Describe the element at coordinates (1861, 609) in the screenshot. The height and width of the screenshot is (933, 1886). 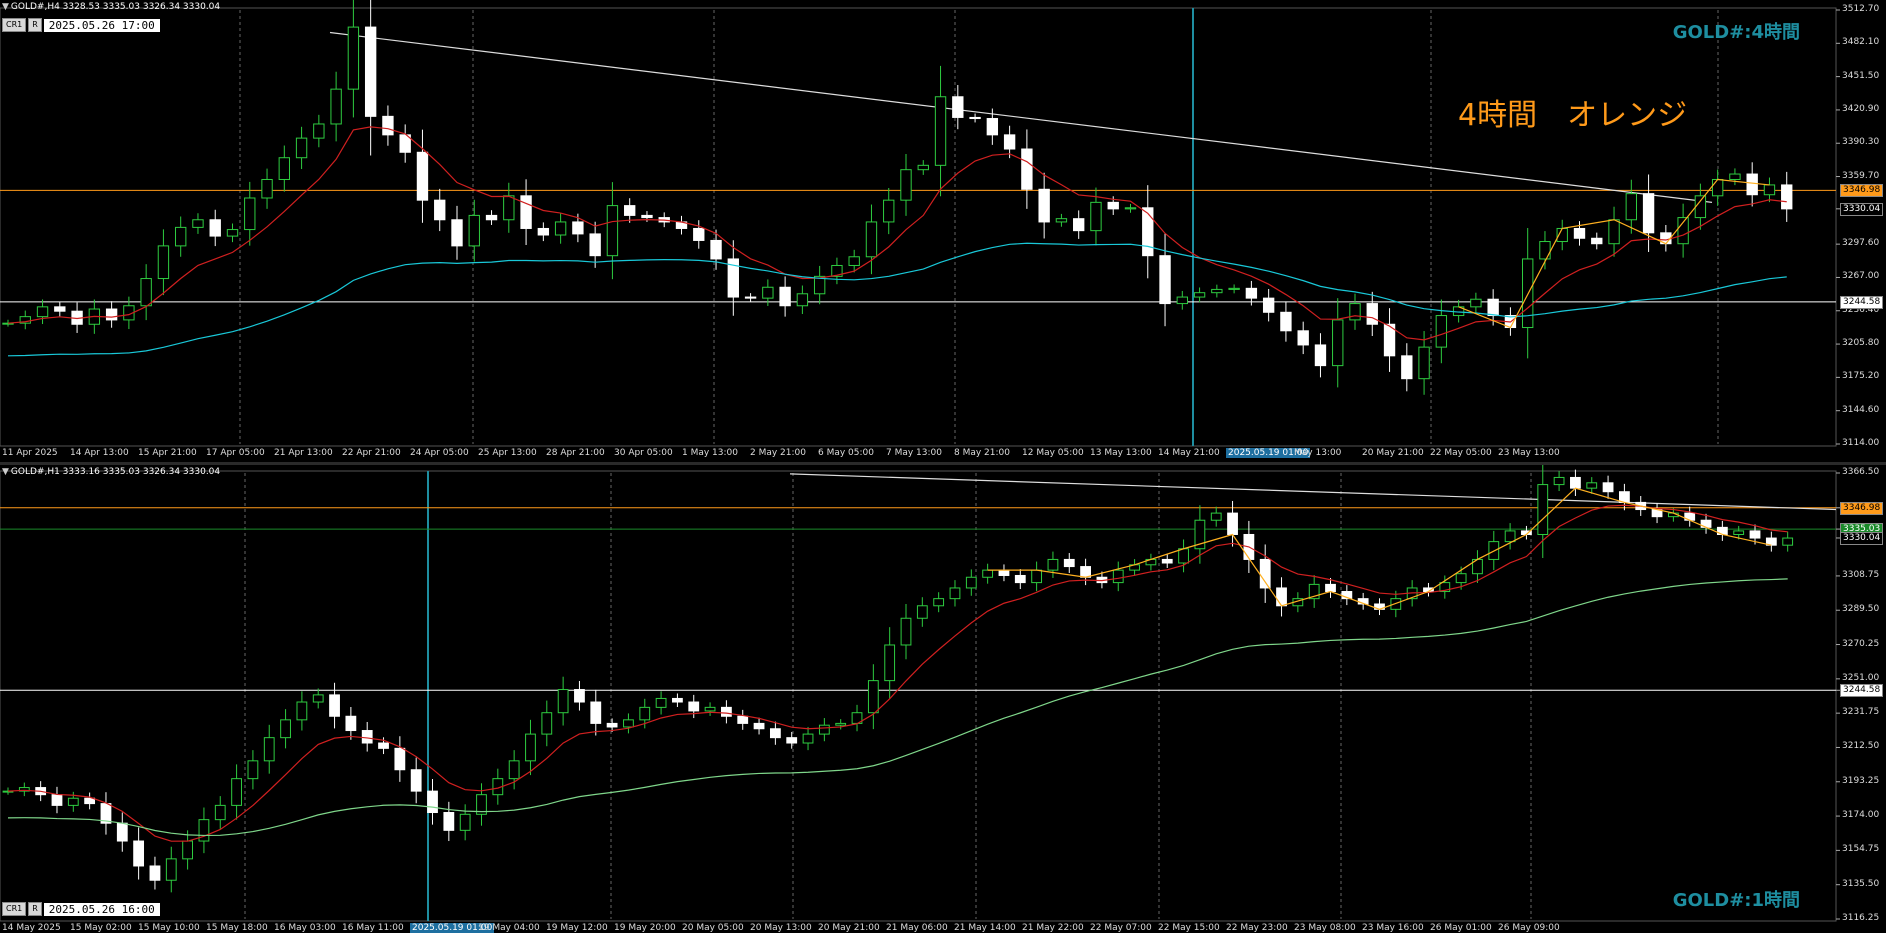
I see `price-tick-label: 3289.50` at that location.